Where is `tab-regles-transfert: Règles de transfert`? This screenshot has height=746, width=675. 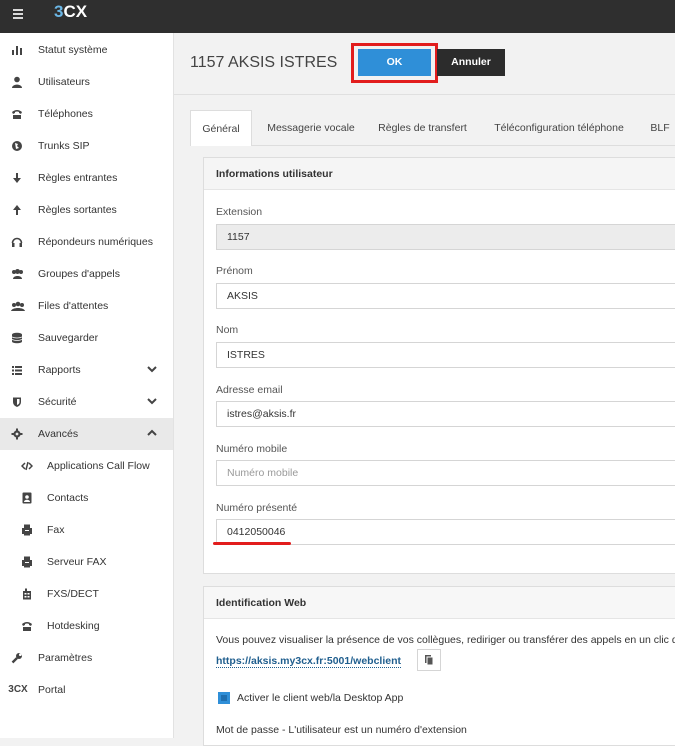
tab-regles-transfert: Règles de transfert is located at coordinates (422, 128).